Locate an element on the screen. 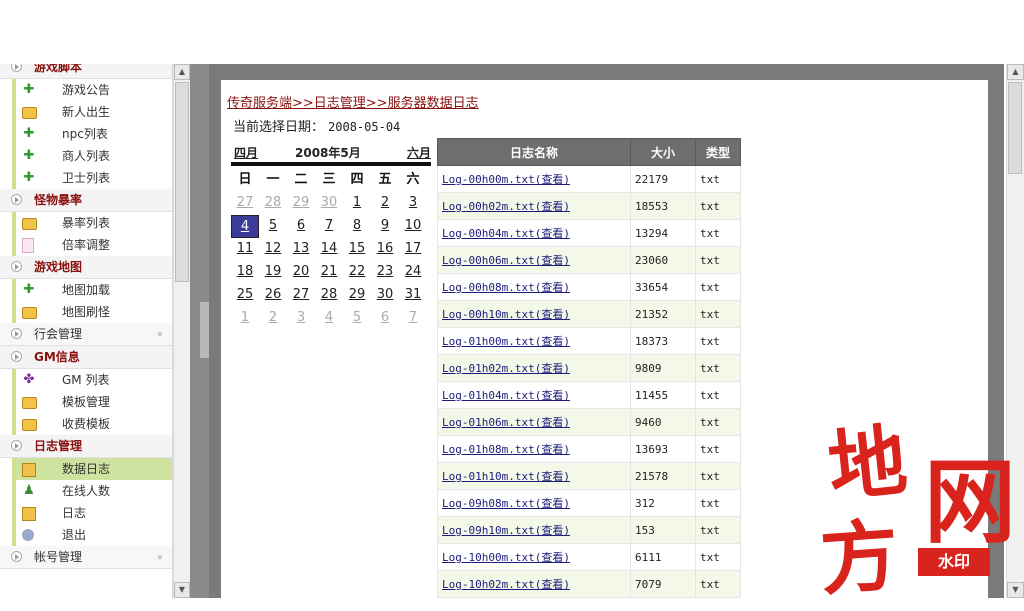 The width and height of the screenshot is (1024, 611). log-file-link: Log-00h04m.txt(查看) is located at coordinates (534, 233).